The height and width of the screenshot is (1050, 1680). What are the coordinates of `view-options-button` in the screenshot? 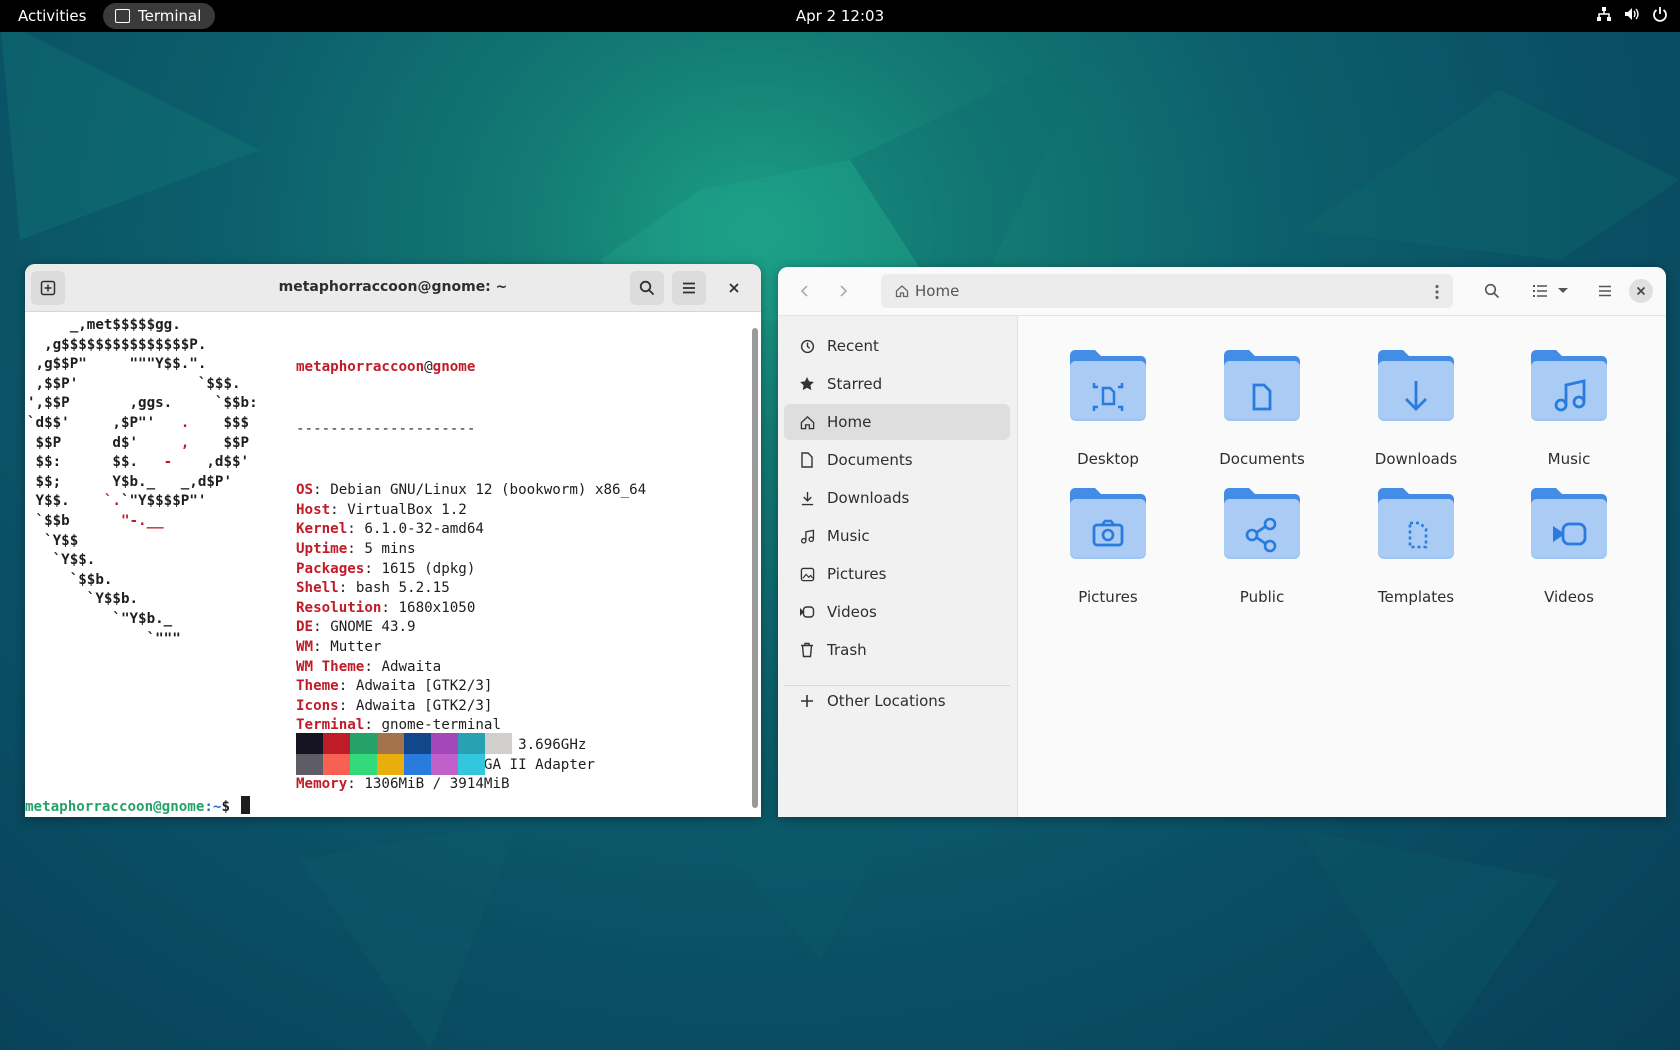 It's located at (1563, 291).